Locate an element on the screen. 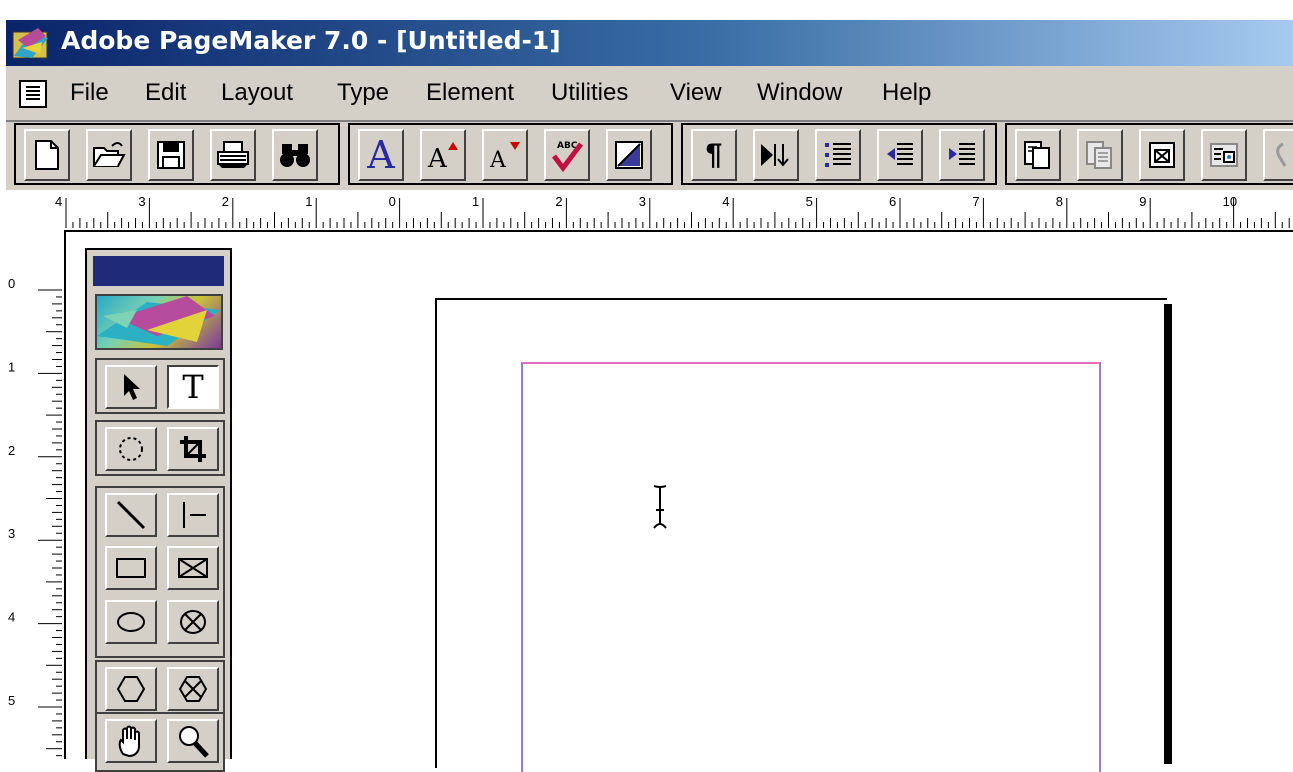  menu-view: View is located at coordinates (696, 93).